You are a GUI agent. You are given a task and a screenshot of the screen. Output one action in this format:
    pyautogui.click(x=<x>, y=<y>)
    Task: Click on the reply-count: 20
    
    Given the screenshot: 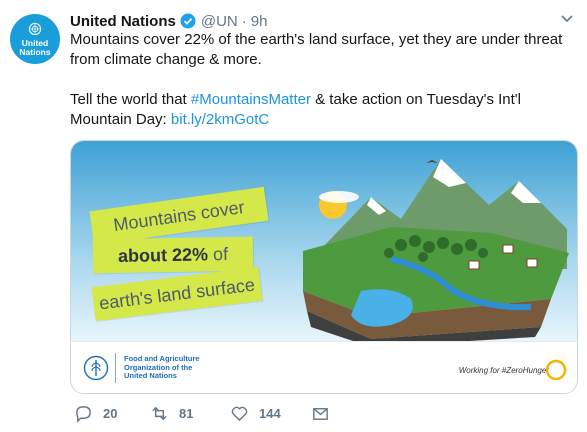 What is the action you would take?
    pyautogui.click(x=110, y=413)
    